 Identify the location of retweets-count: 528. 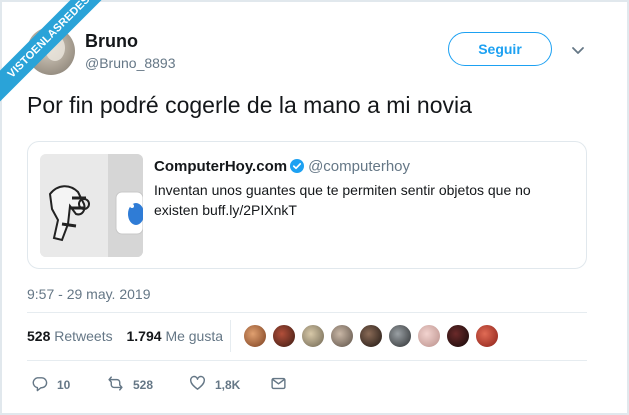
(38, 336).